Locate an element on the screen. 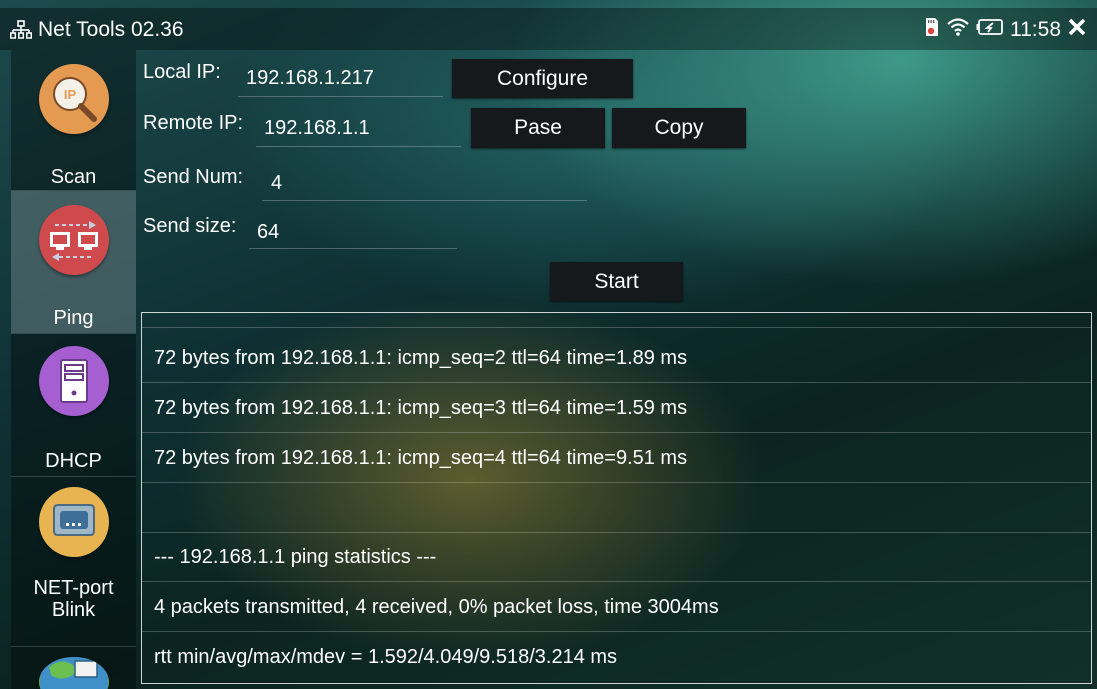 This screenshot has width=1097, height=689. sd-card-icon is located at coordinates (932, 30).